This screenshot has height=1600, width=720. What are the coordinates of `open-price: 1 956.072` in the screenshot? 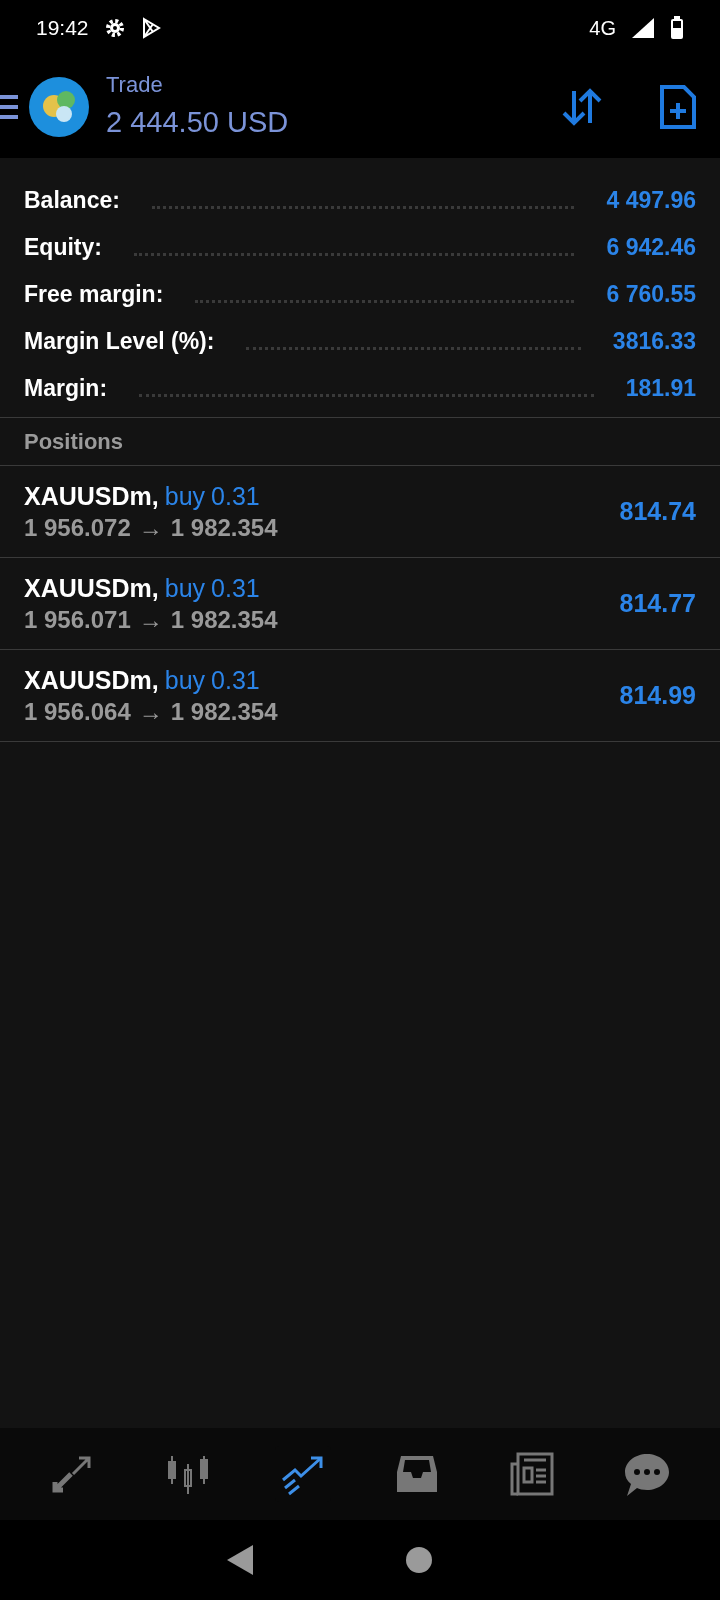 It's located at (77, 527).